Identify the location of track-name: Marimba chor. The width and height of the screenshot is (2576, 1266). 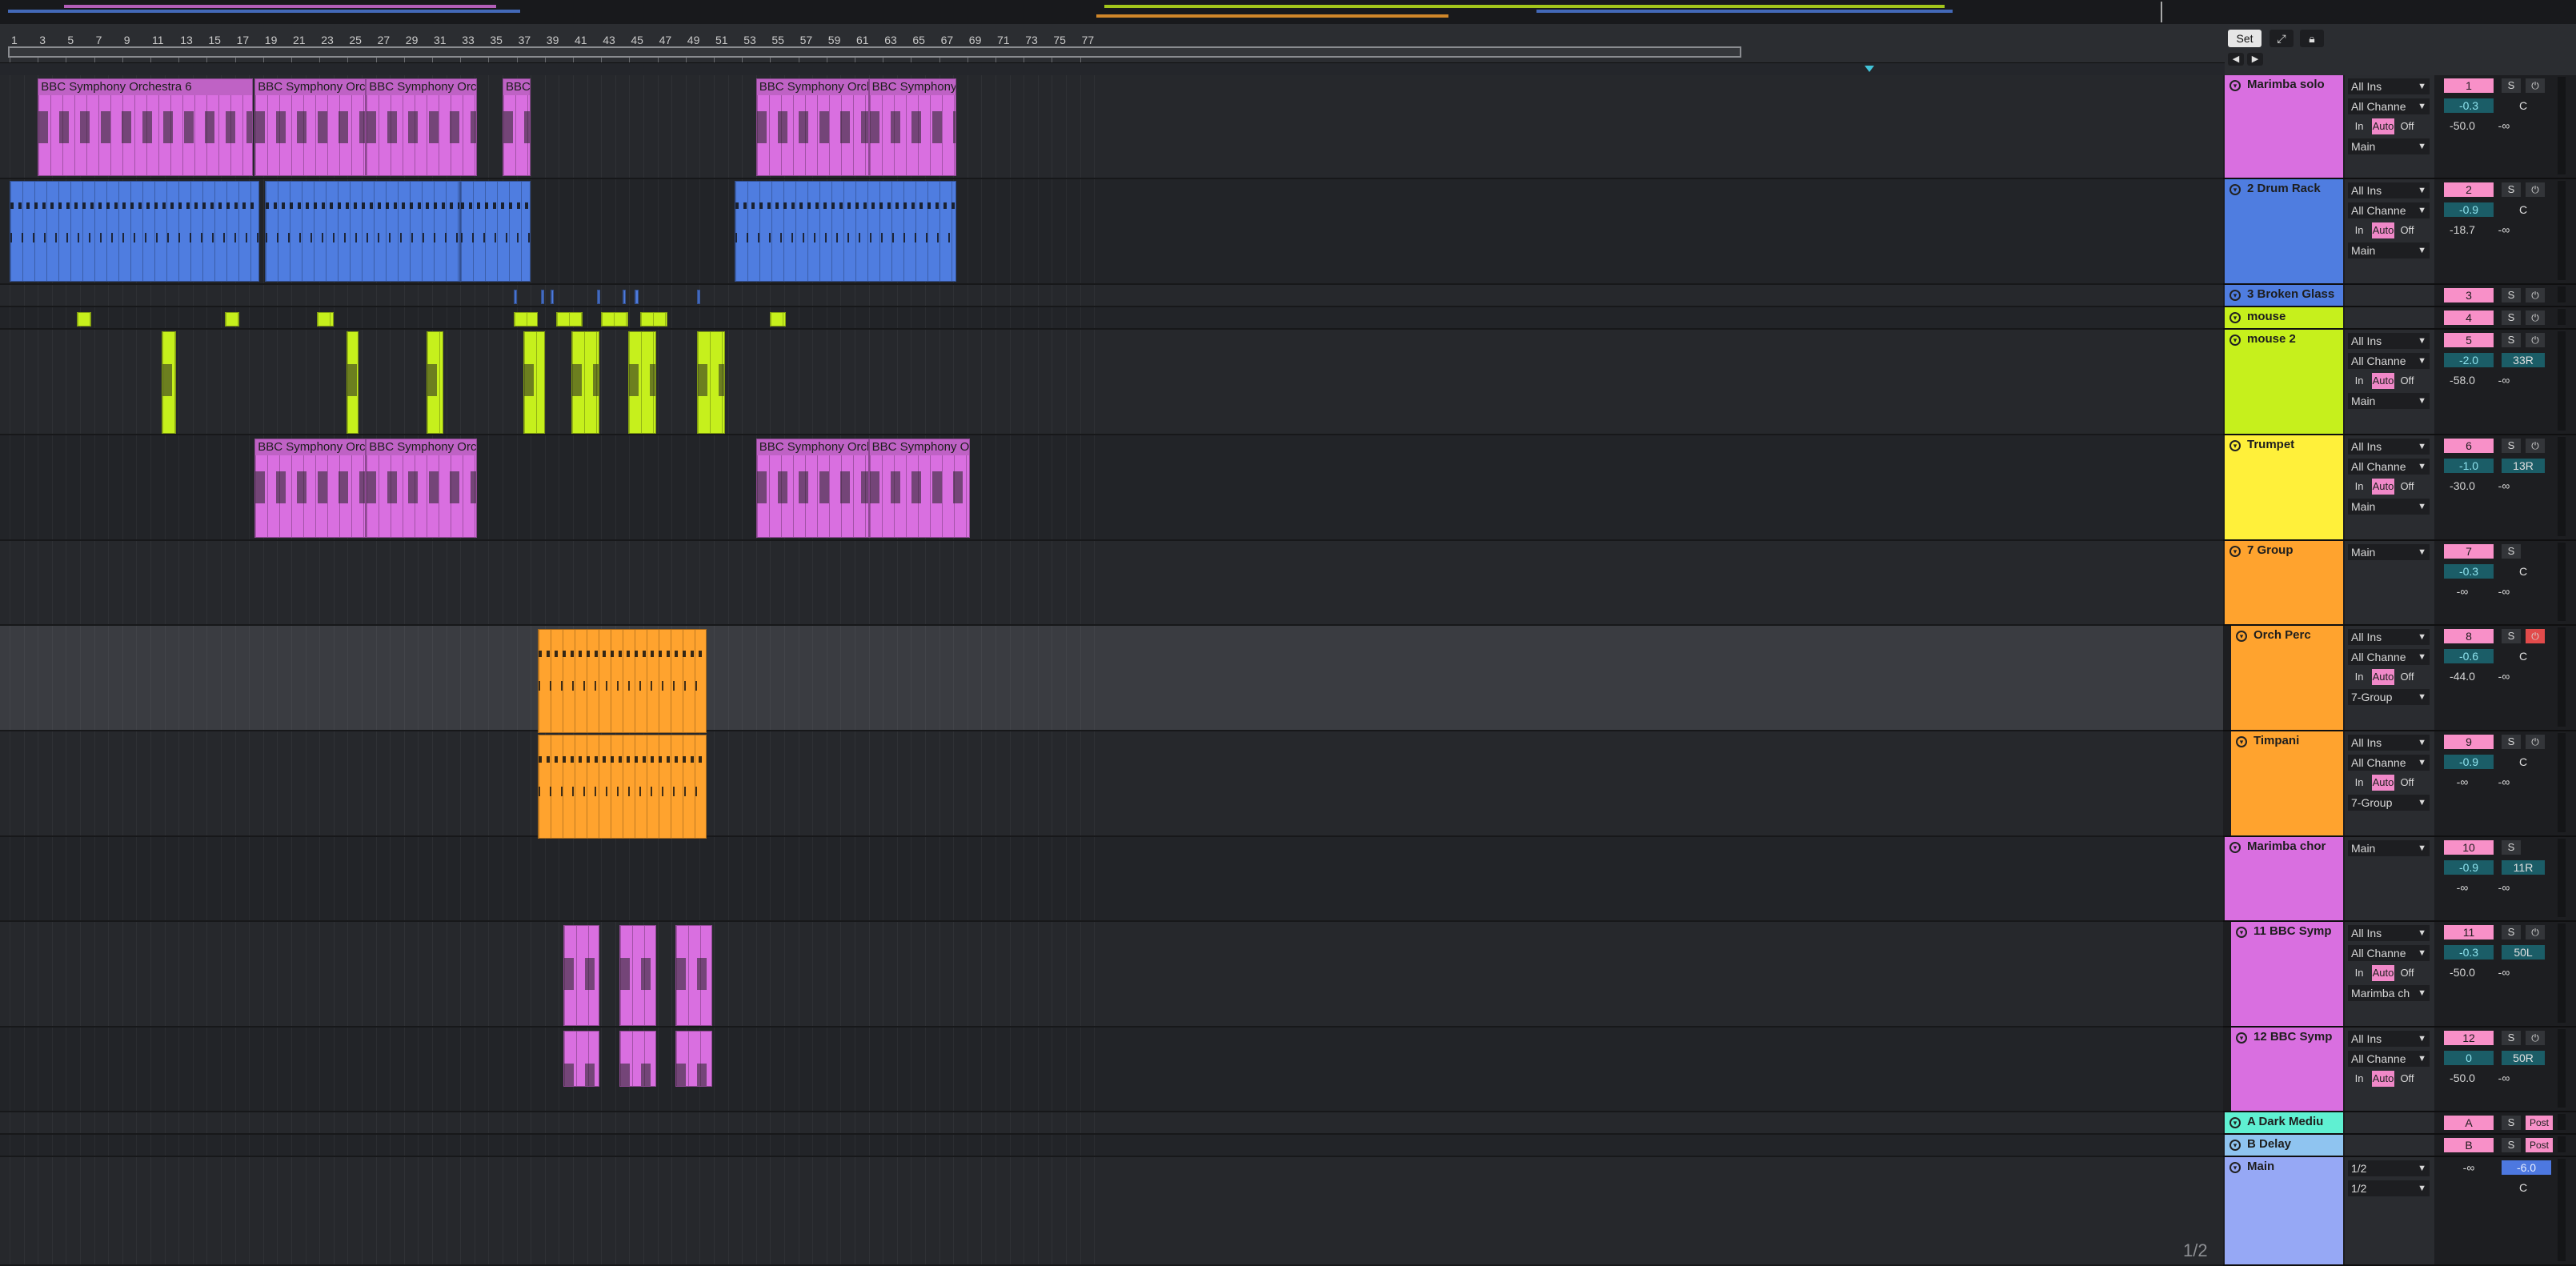
(2286, 846).